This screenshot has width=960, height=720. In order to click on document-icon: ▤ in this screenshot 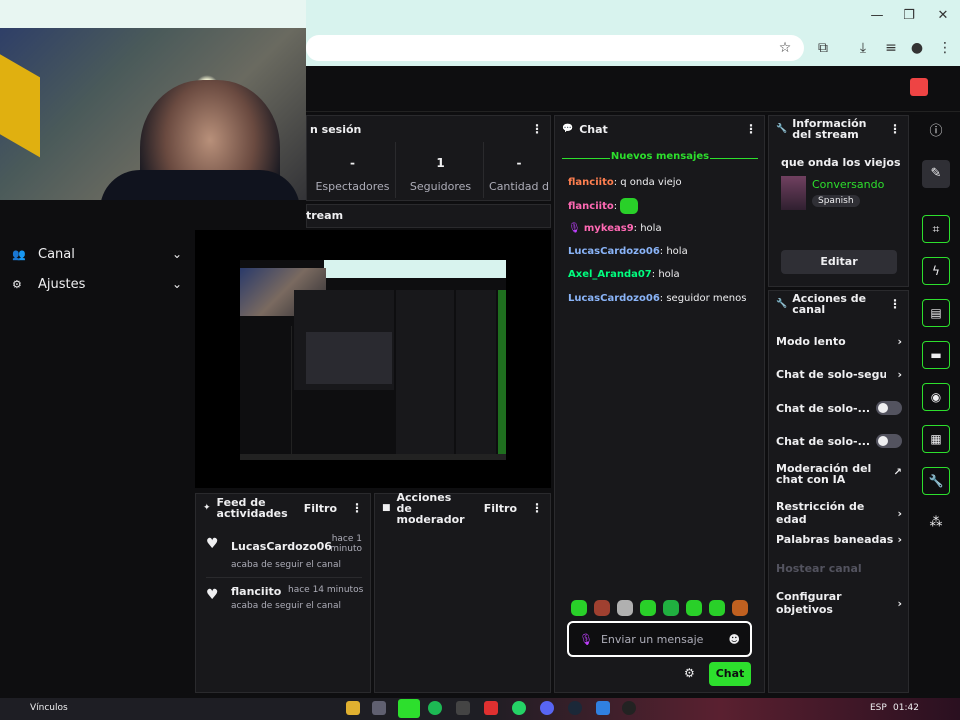, I will do `click(936, 313)`.